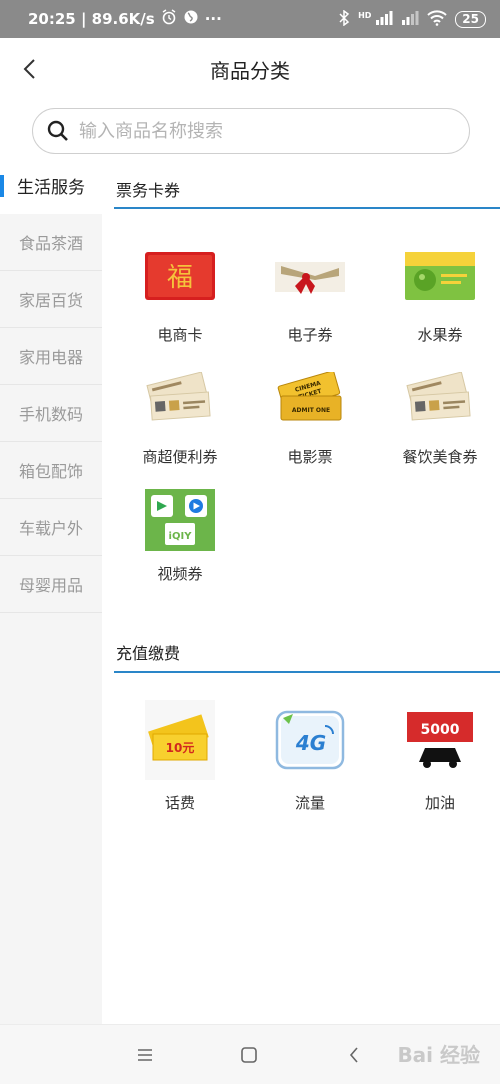  I want to click on bluetooth-icon, so click(344, 19).